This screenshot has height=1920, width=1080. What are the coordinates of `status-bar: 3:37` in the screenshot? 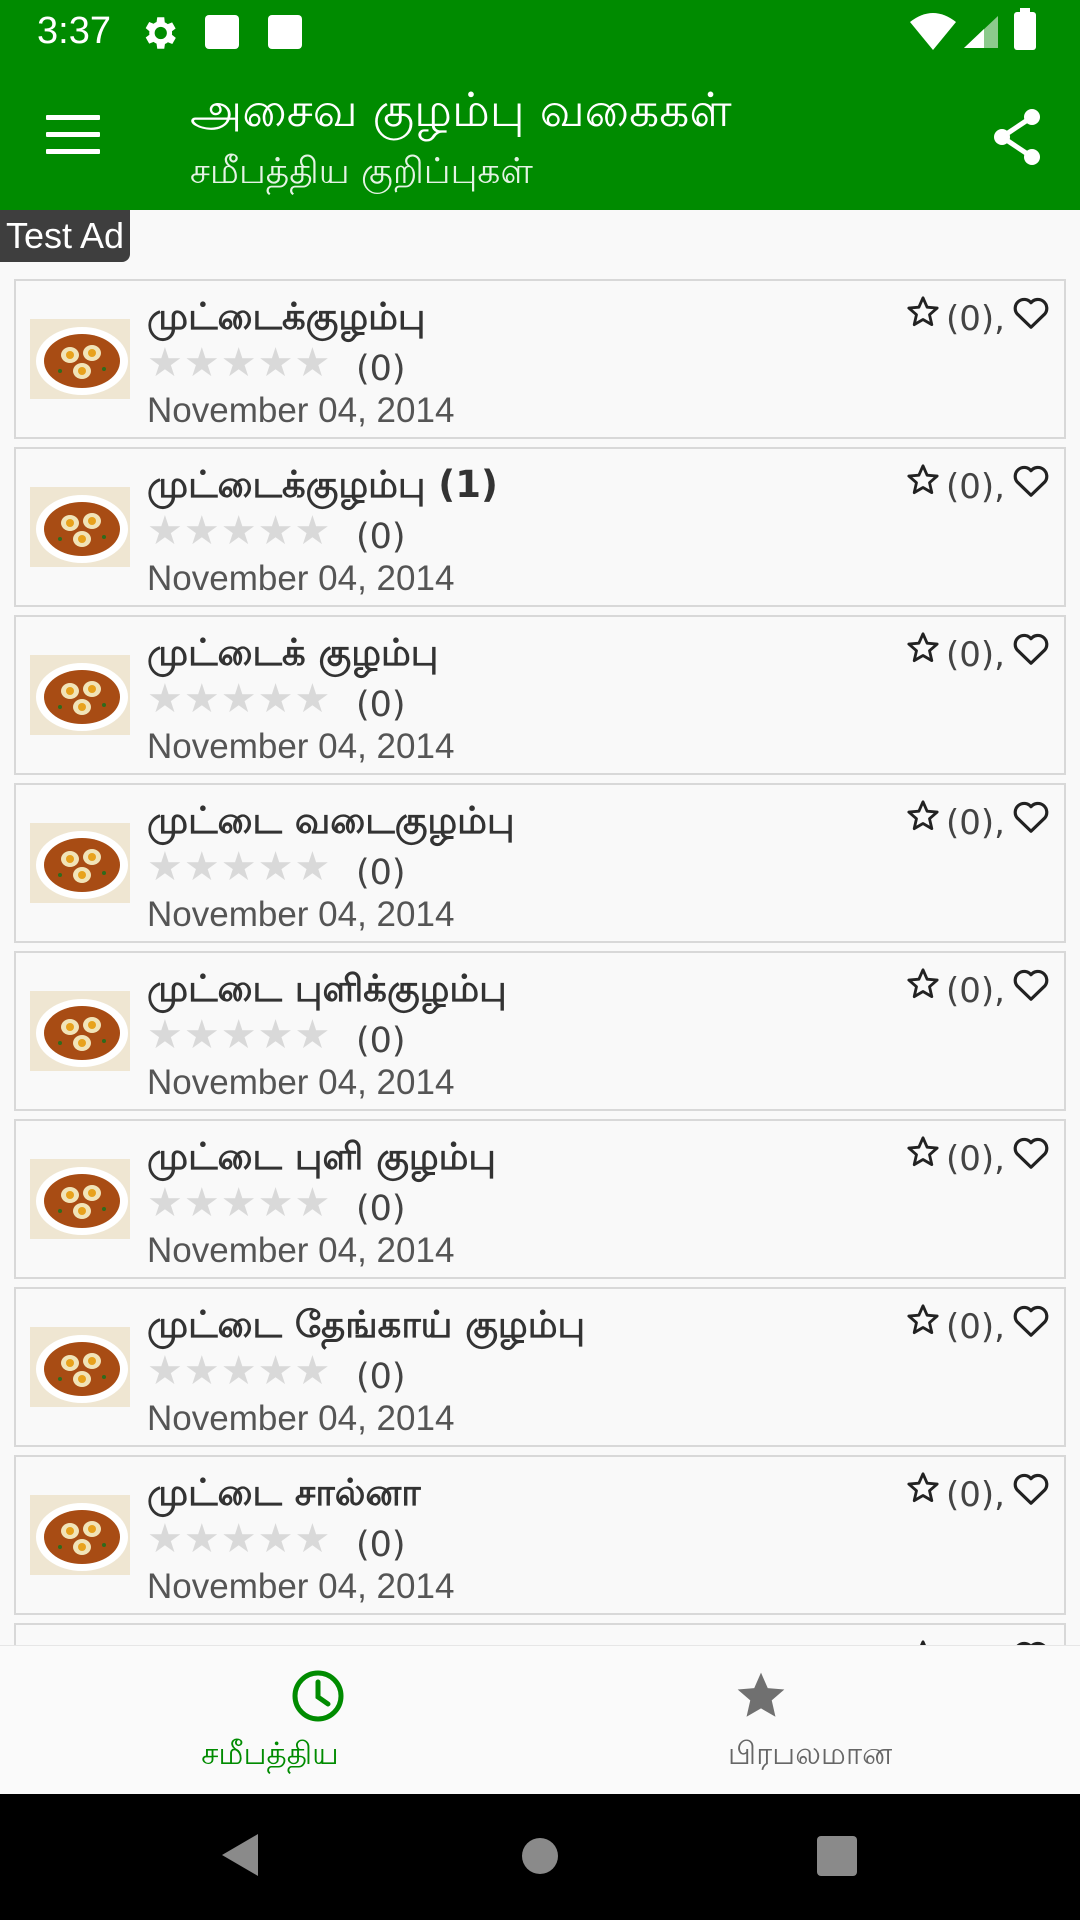 It's located at (540, 31).